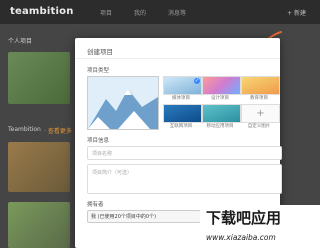 The image size is (320, 248). I want to click on top-navbar: teambition 项目 我的 消息等 + 新建, so click(160, 12).